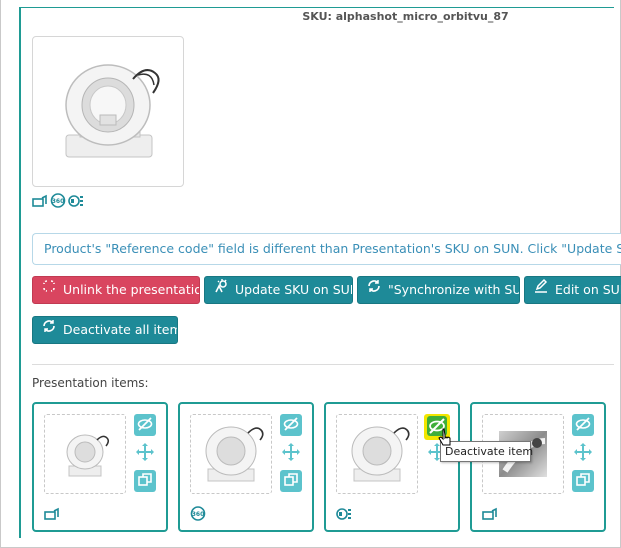 The width and height of the screenshot is (621, 548). I want to click on deactivate-all-label: Deactivate all items, so click(120, 329).